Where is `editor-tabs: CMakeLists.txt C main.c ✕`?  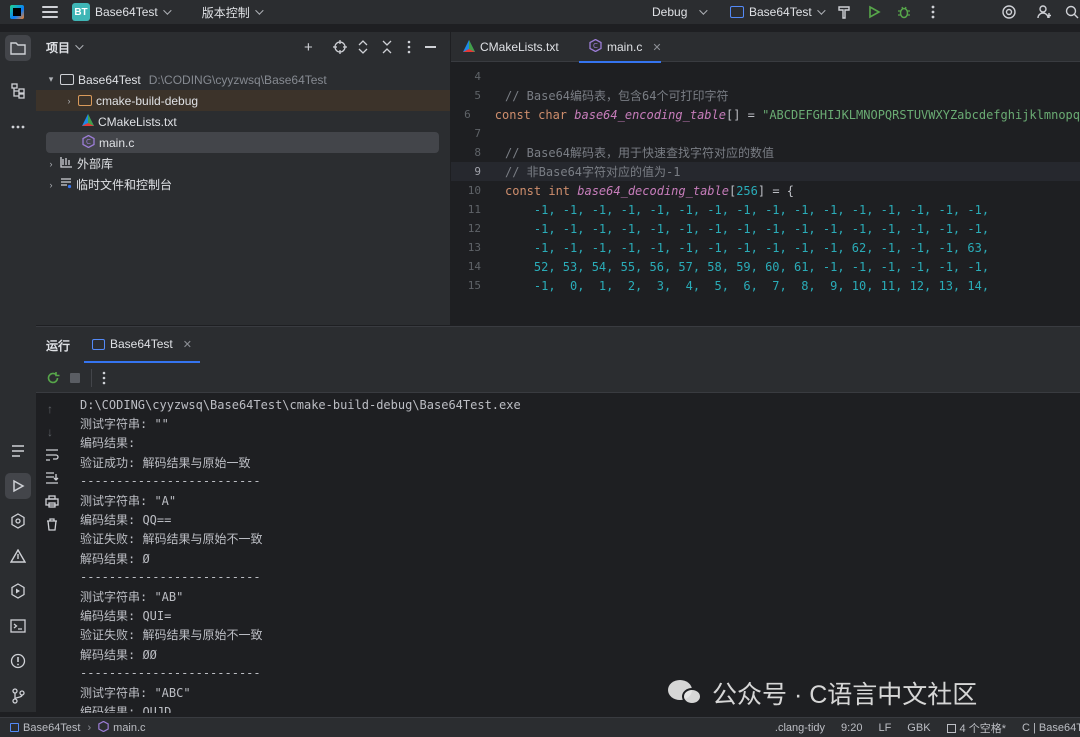 editor-tabs: CMakeLists.txt C main.c ✕ is located at coordinates (765, 47).